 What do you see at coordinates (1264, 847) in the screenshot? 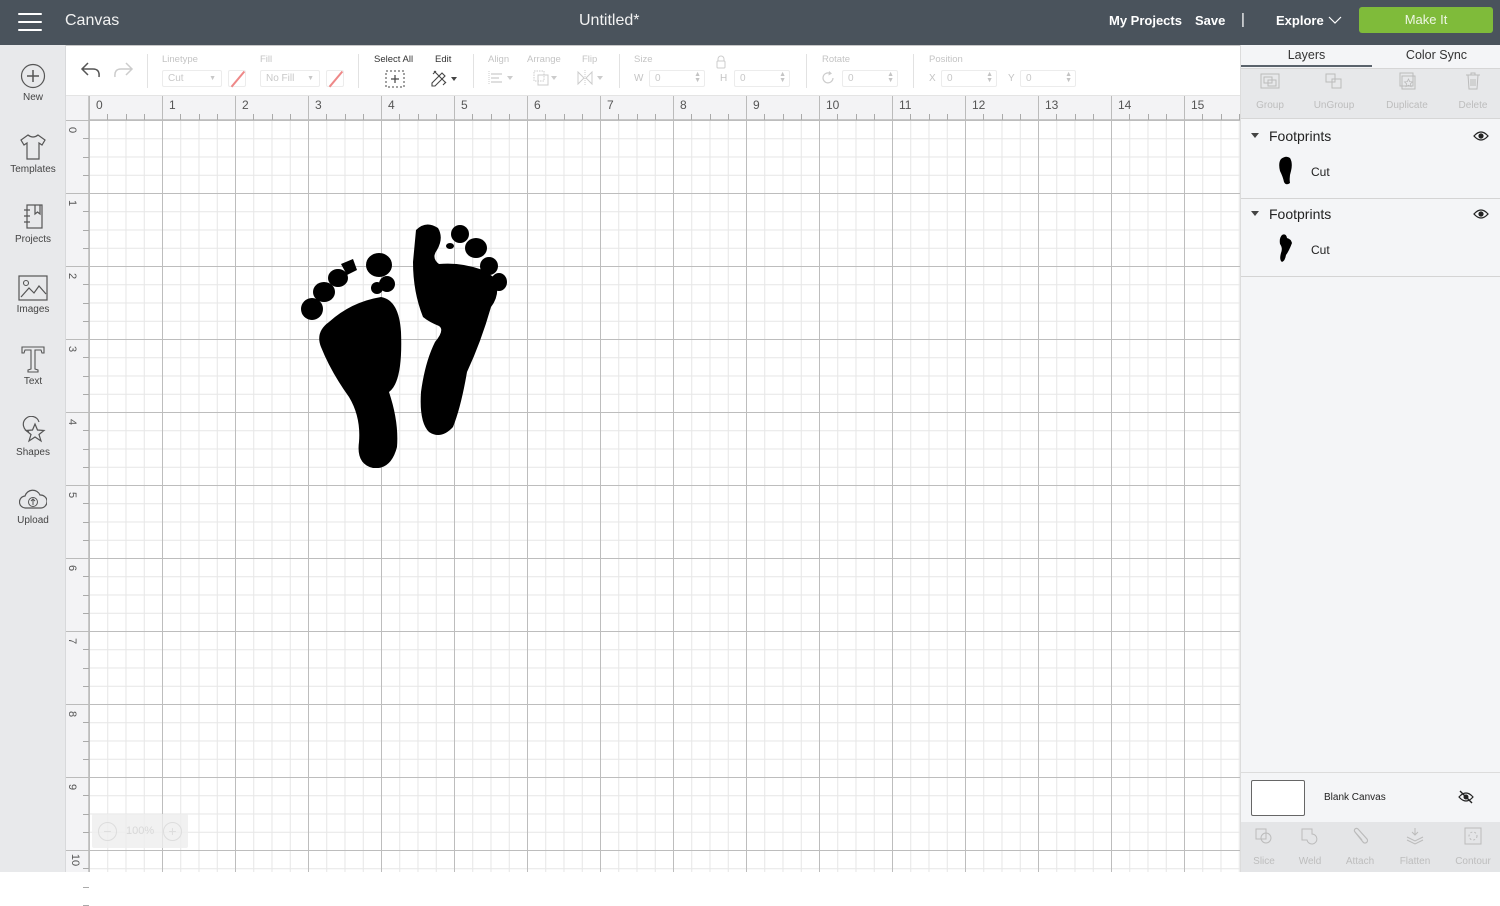
I see `slice-button: Slice` at bounding box center [1264, 847].